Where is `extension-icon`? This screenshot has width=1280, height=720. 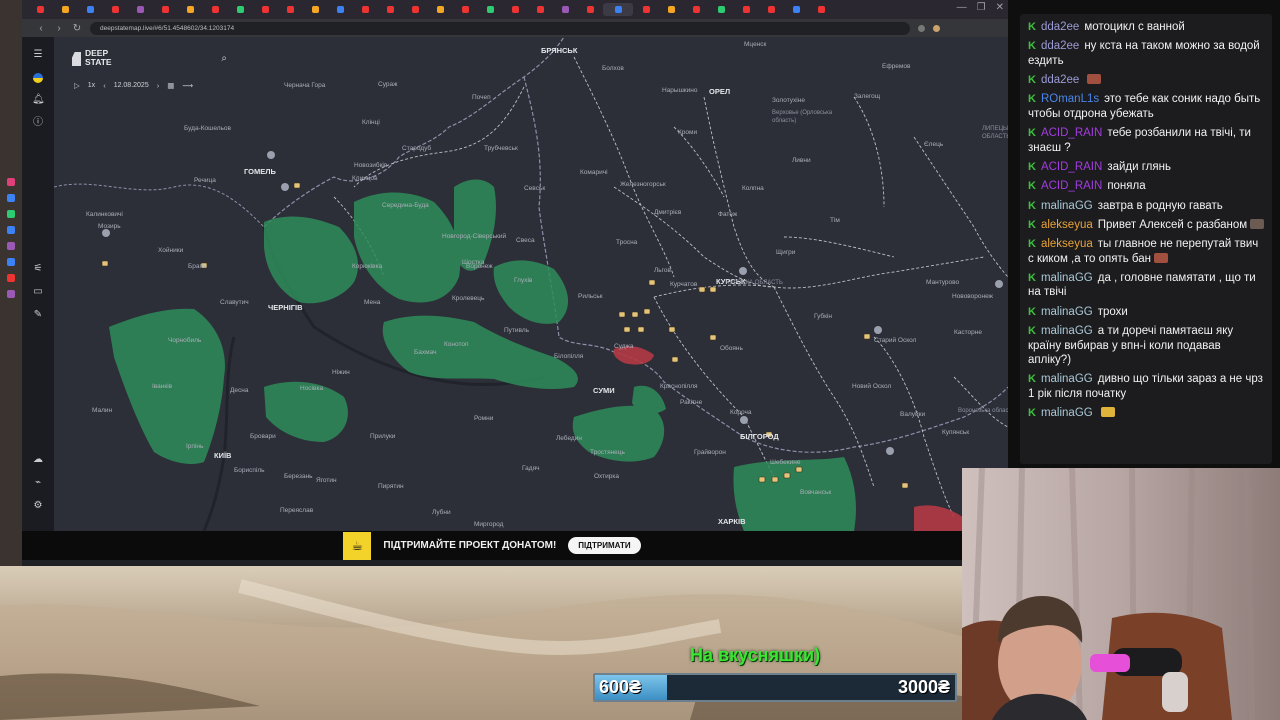
extension-icon is located at coordinates (921, 28).